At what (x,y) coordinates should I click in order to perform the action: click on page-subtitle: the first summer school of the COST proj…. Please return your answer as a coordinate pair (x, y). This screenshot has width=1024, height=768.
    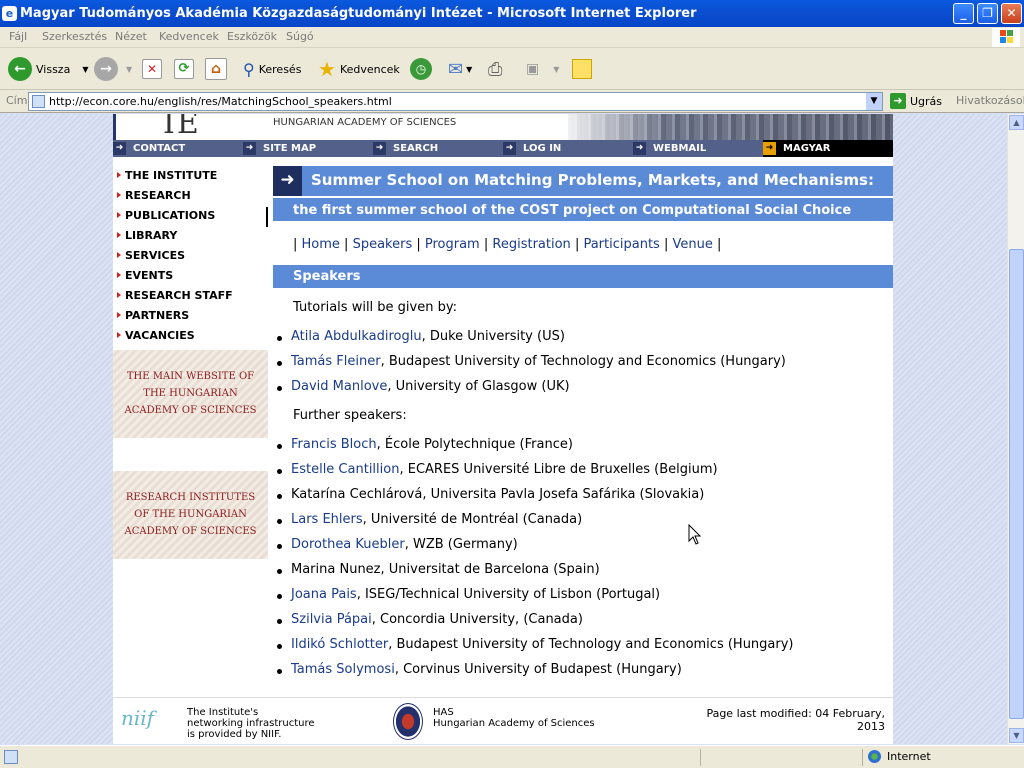
    Looking at the image, I should click on (583, 208).